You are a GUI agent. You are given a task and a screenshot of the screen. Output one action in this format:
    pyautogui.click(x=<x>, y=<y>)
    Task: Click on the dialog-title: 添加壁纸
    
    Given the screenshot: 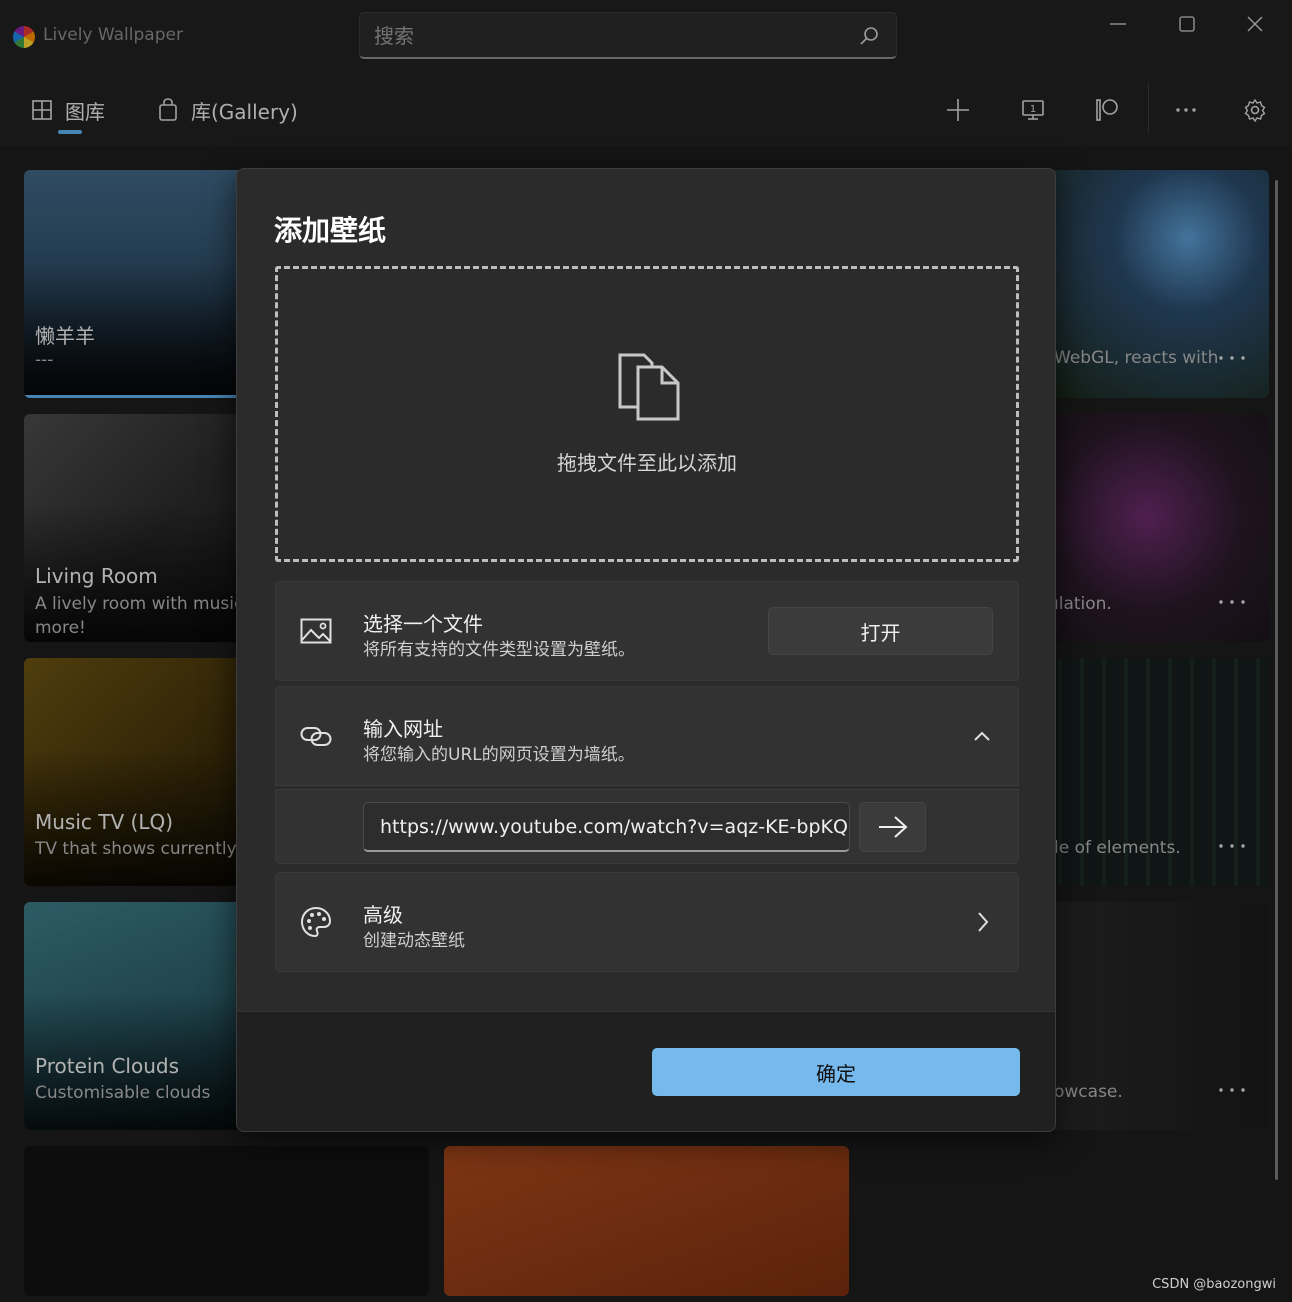 What is the action you would take?
    pyautogui.click(x=330, y=230)
    